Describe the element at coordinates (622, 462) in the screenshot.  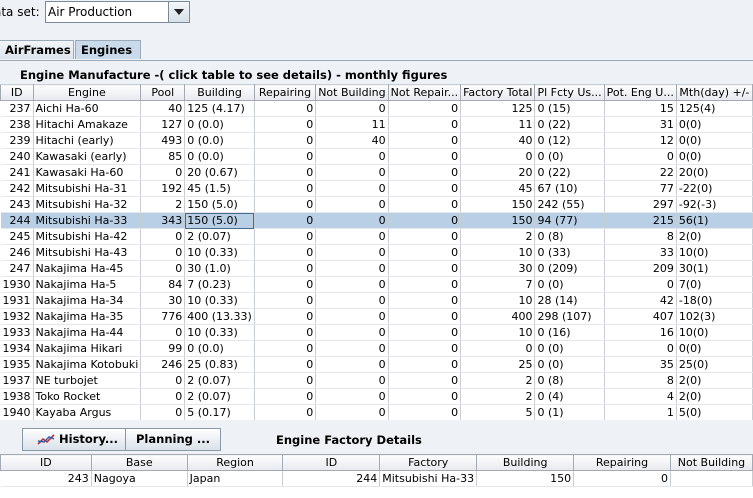
I see `details-column-header: Repairing` at that location.